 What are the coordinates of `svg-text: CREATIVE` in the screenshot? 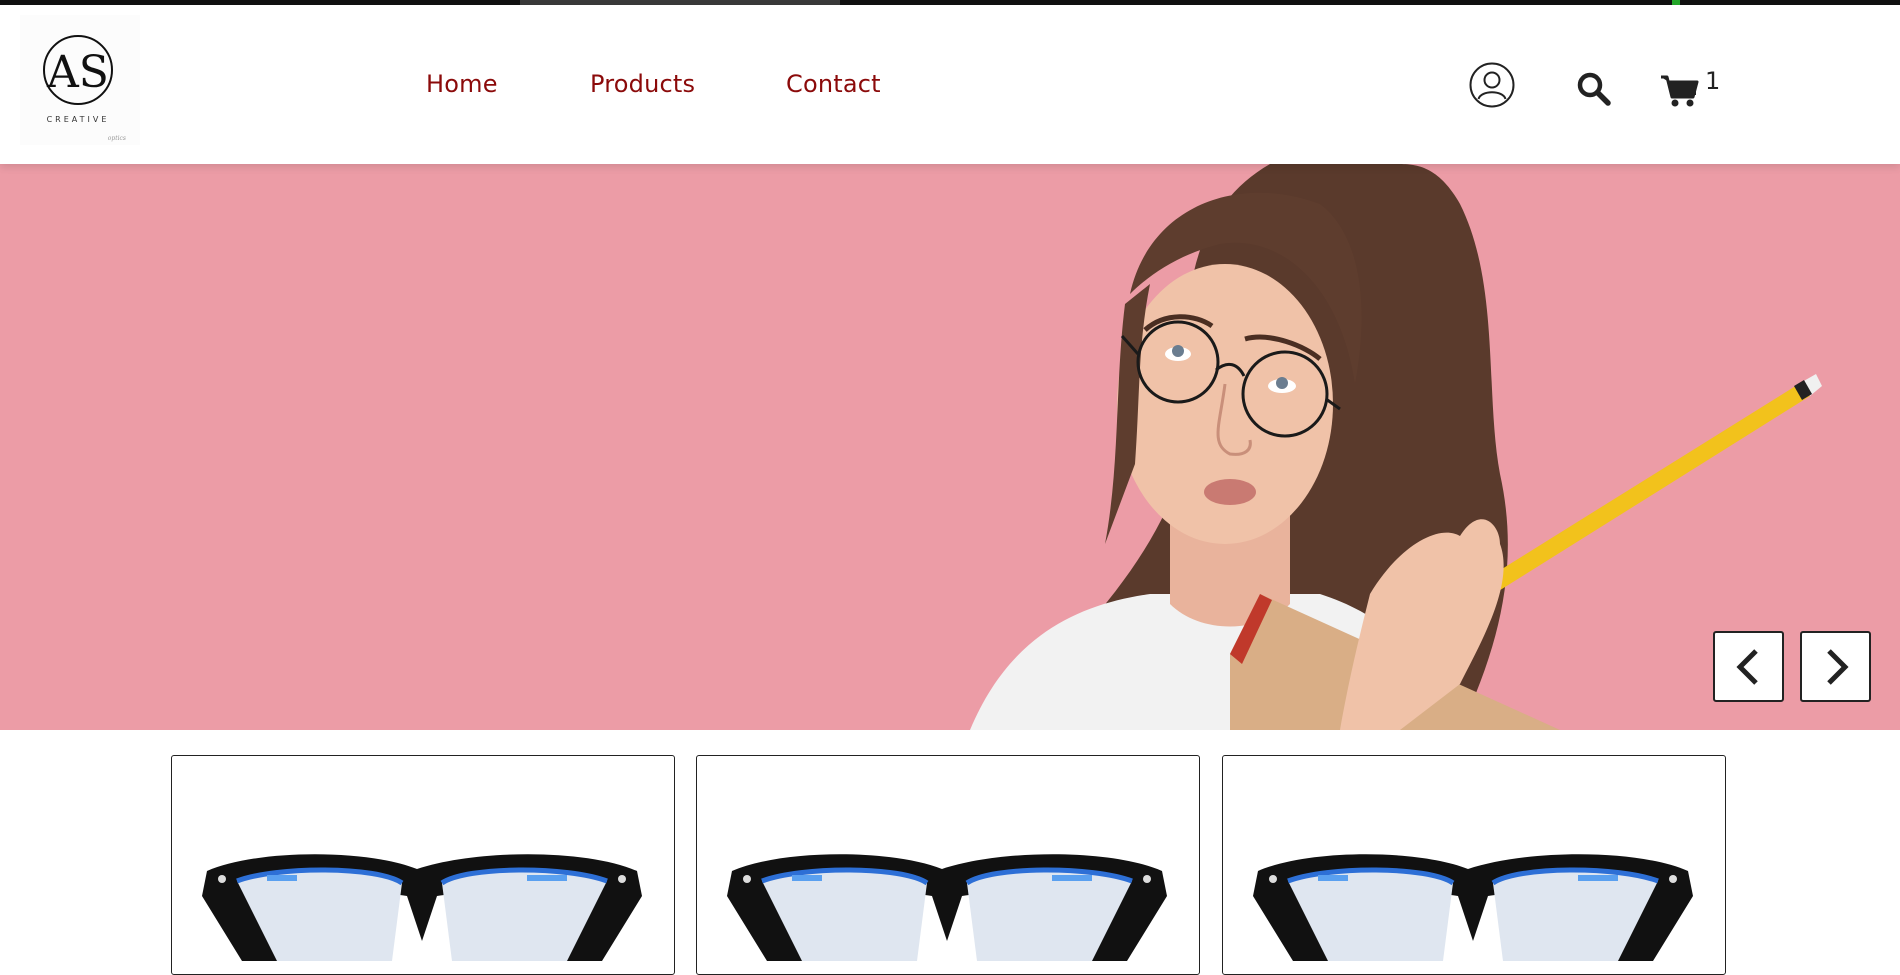 It's located at (78, 119).